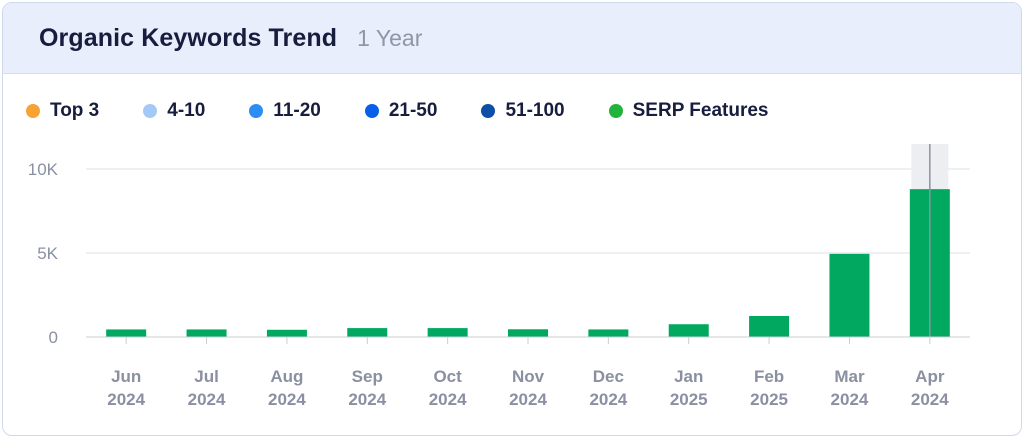  I want to click on y-tick-label: 5K, so click(47, 253).